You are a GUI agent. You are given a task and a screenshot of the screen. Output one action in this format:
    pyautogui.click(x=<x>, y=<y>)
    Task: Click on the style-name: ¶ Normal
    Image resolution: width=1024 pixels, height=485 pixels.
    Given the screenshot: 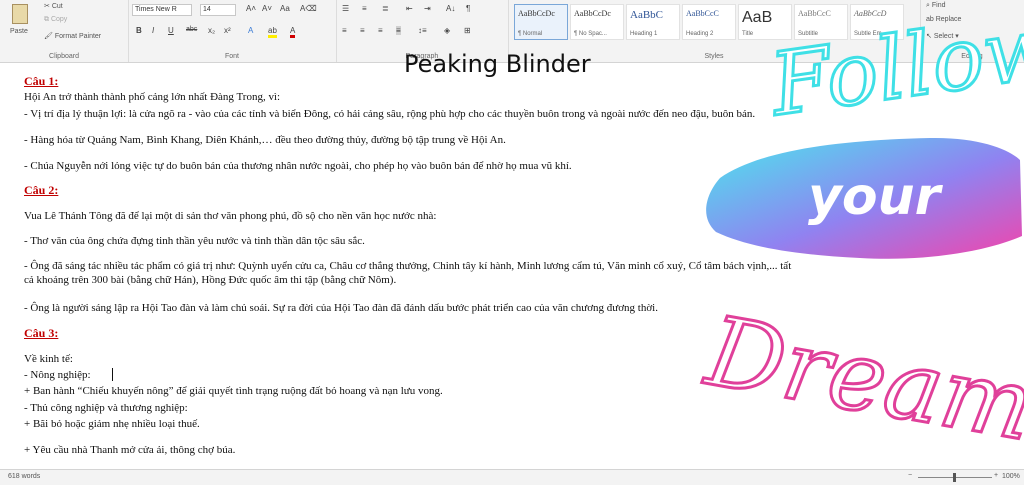 What is the action you would take?
    pyautogui.click(x=530, y=34)
    